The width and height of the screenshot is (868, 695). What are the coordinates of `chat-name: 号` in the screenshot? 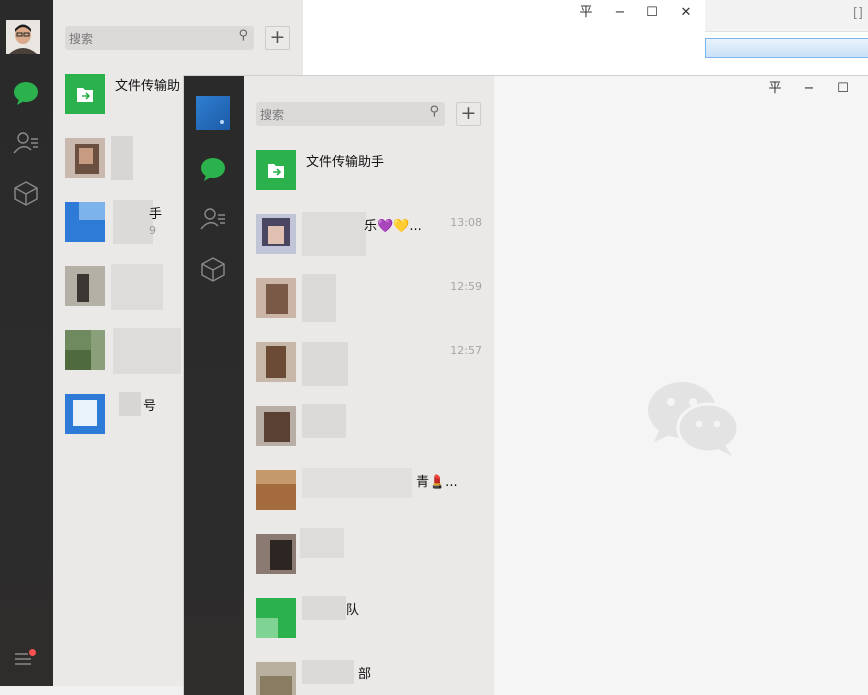 It's located at (150, 406).